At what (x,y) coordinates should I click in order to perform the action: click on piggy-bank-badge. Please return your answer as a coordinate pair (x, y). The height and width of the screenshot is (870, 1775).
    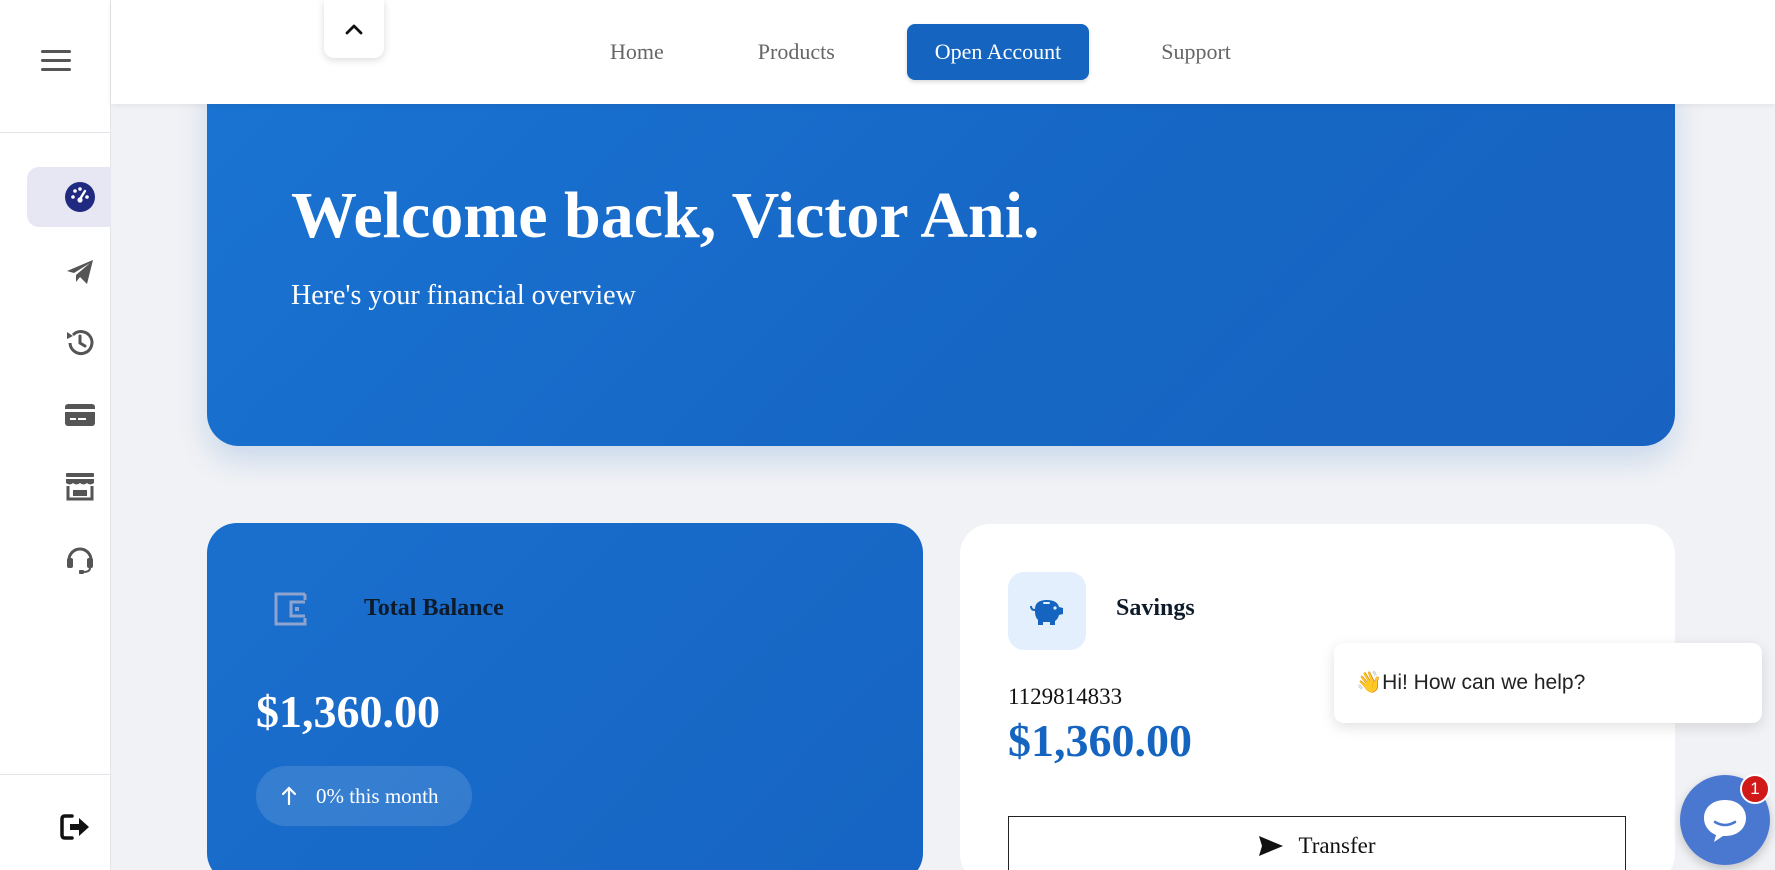
    Looking at the image, I should click on (1047, 611).